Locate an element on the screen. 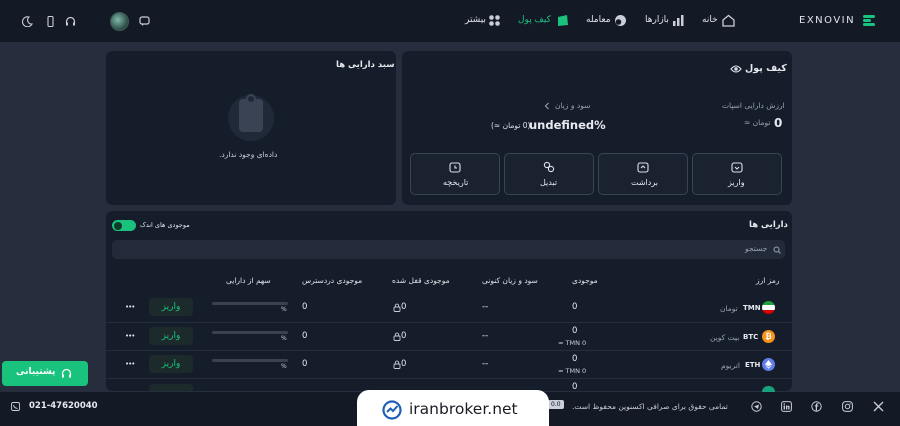  coin-name: بیت کوین is located at coordinates (725, 337).